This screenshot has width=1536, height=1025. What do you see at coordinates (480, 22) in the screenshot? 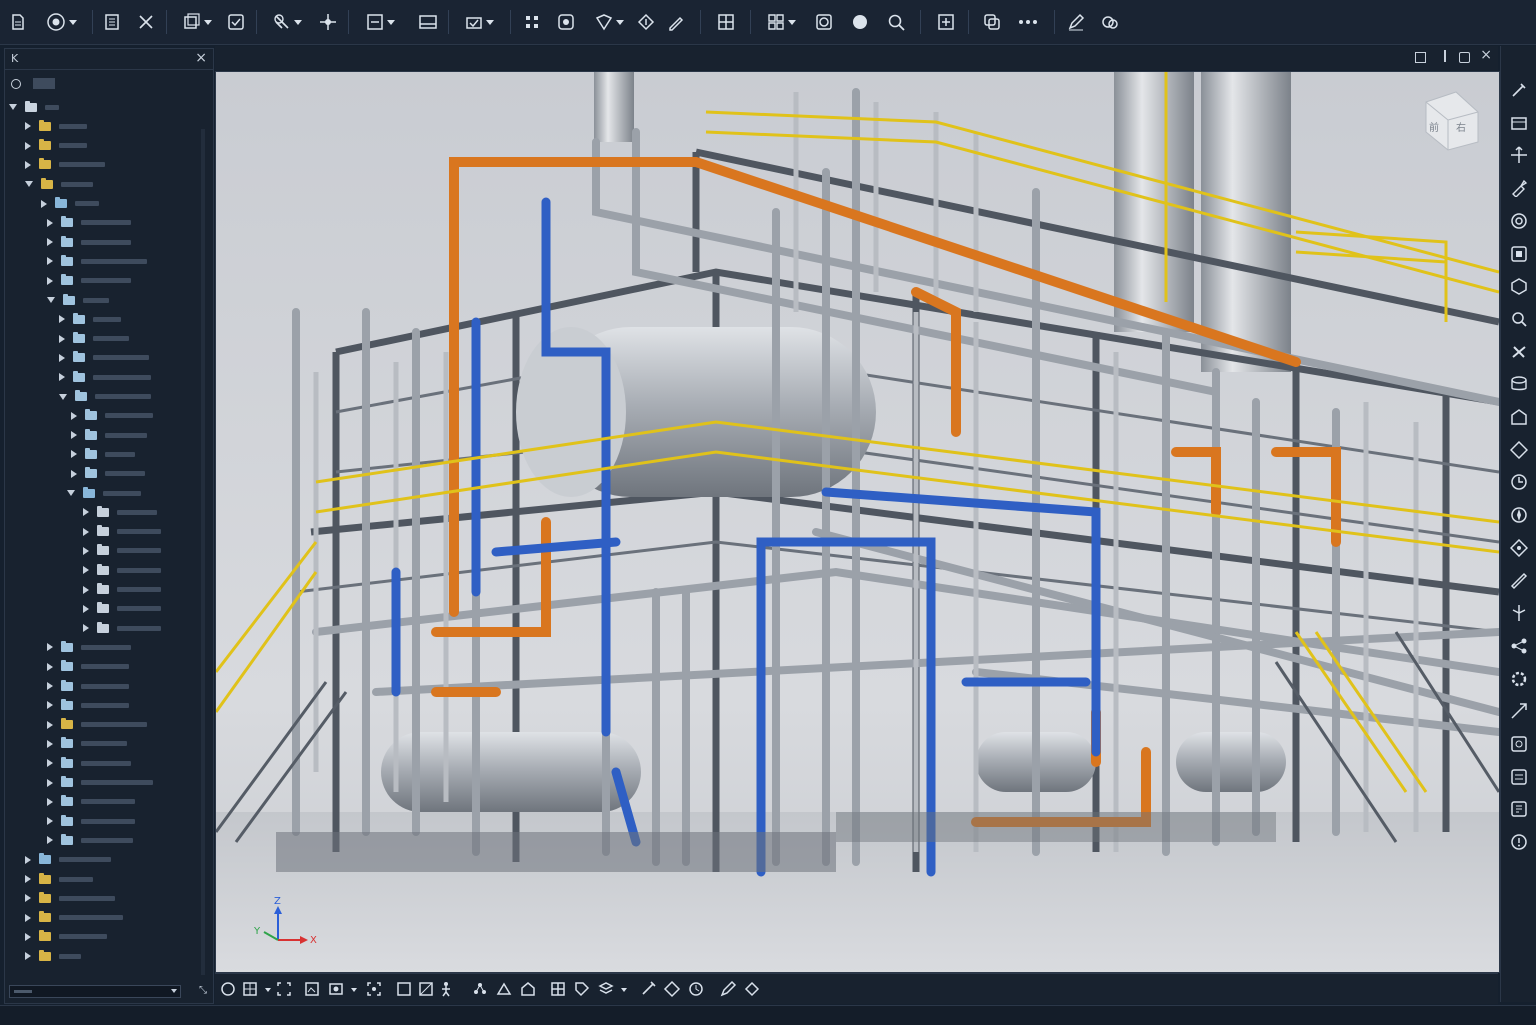
I see `check-icon` at bounding box center [480, 22].